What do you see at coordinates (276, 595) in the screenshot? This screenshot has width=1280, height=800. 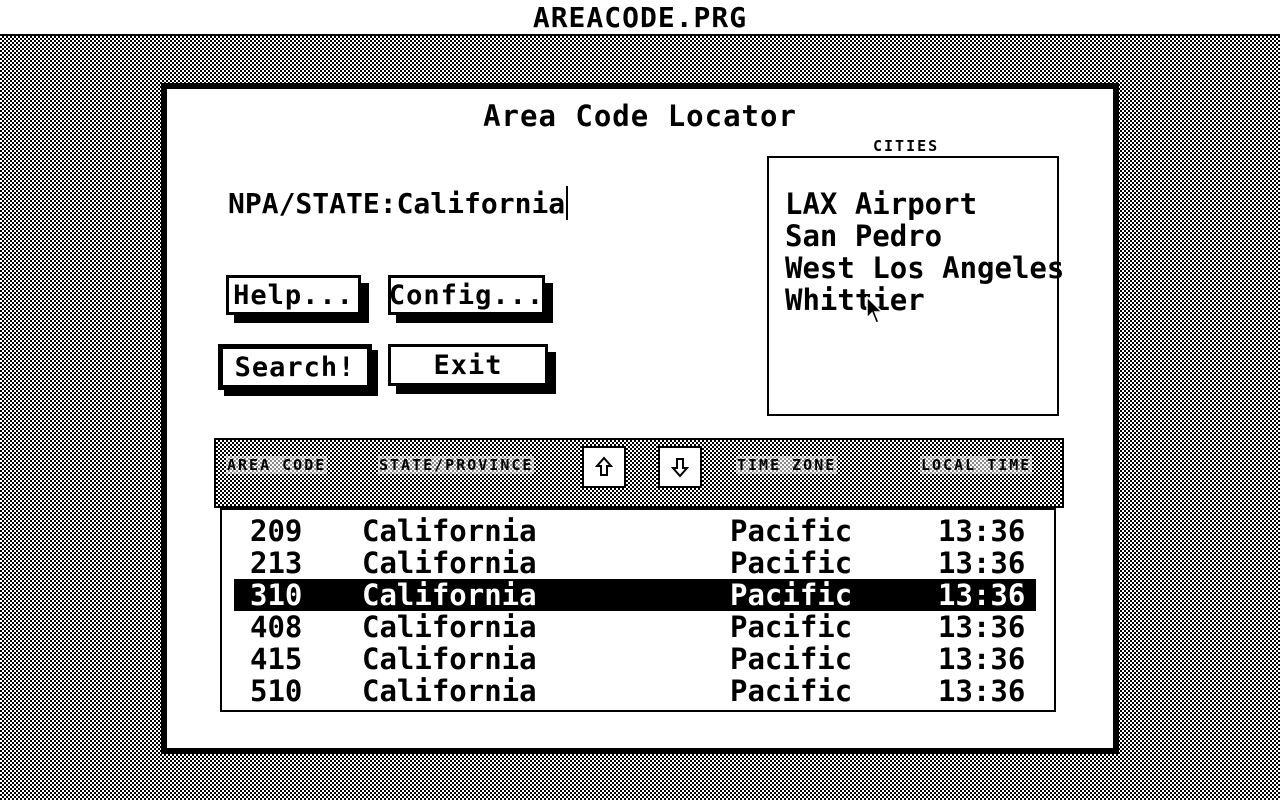 I see `area-code-cell: 310` at bounding box center [276, 595].